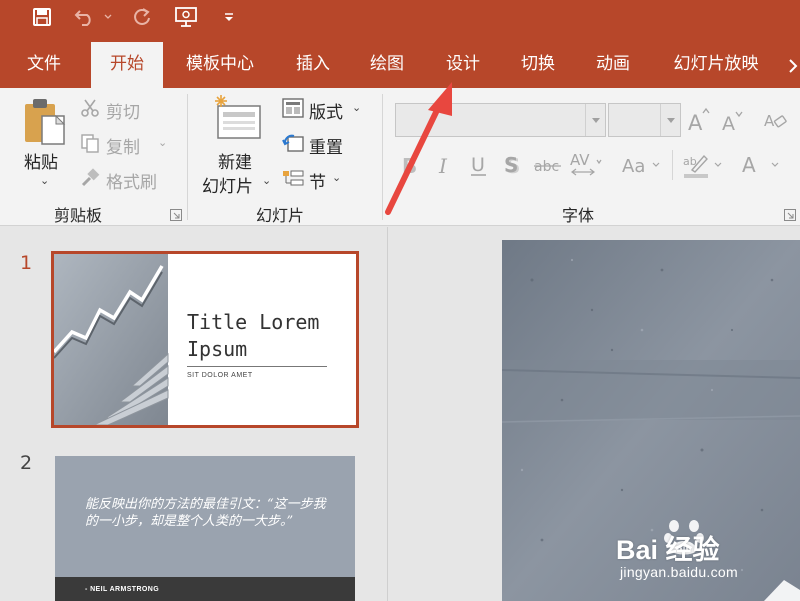  I want to click on slide-number: 2, so click(26, 463).